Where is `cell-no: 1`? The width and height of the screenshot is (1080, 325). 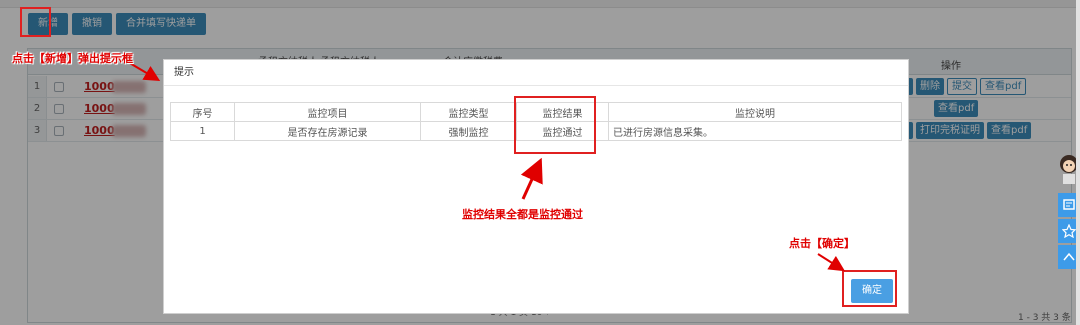
cell-no: 1 is located at coordinates (202, 131).